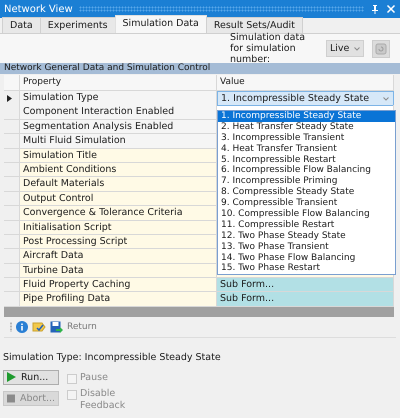 Image resolution: width=400 pixels, height=418 pixels. I want to click on dropdown-option: 3. Incompressible Transient, so click(306, 138).